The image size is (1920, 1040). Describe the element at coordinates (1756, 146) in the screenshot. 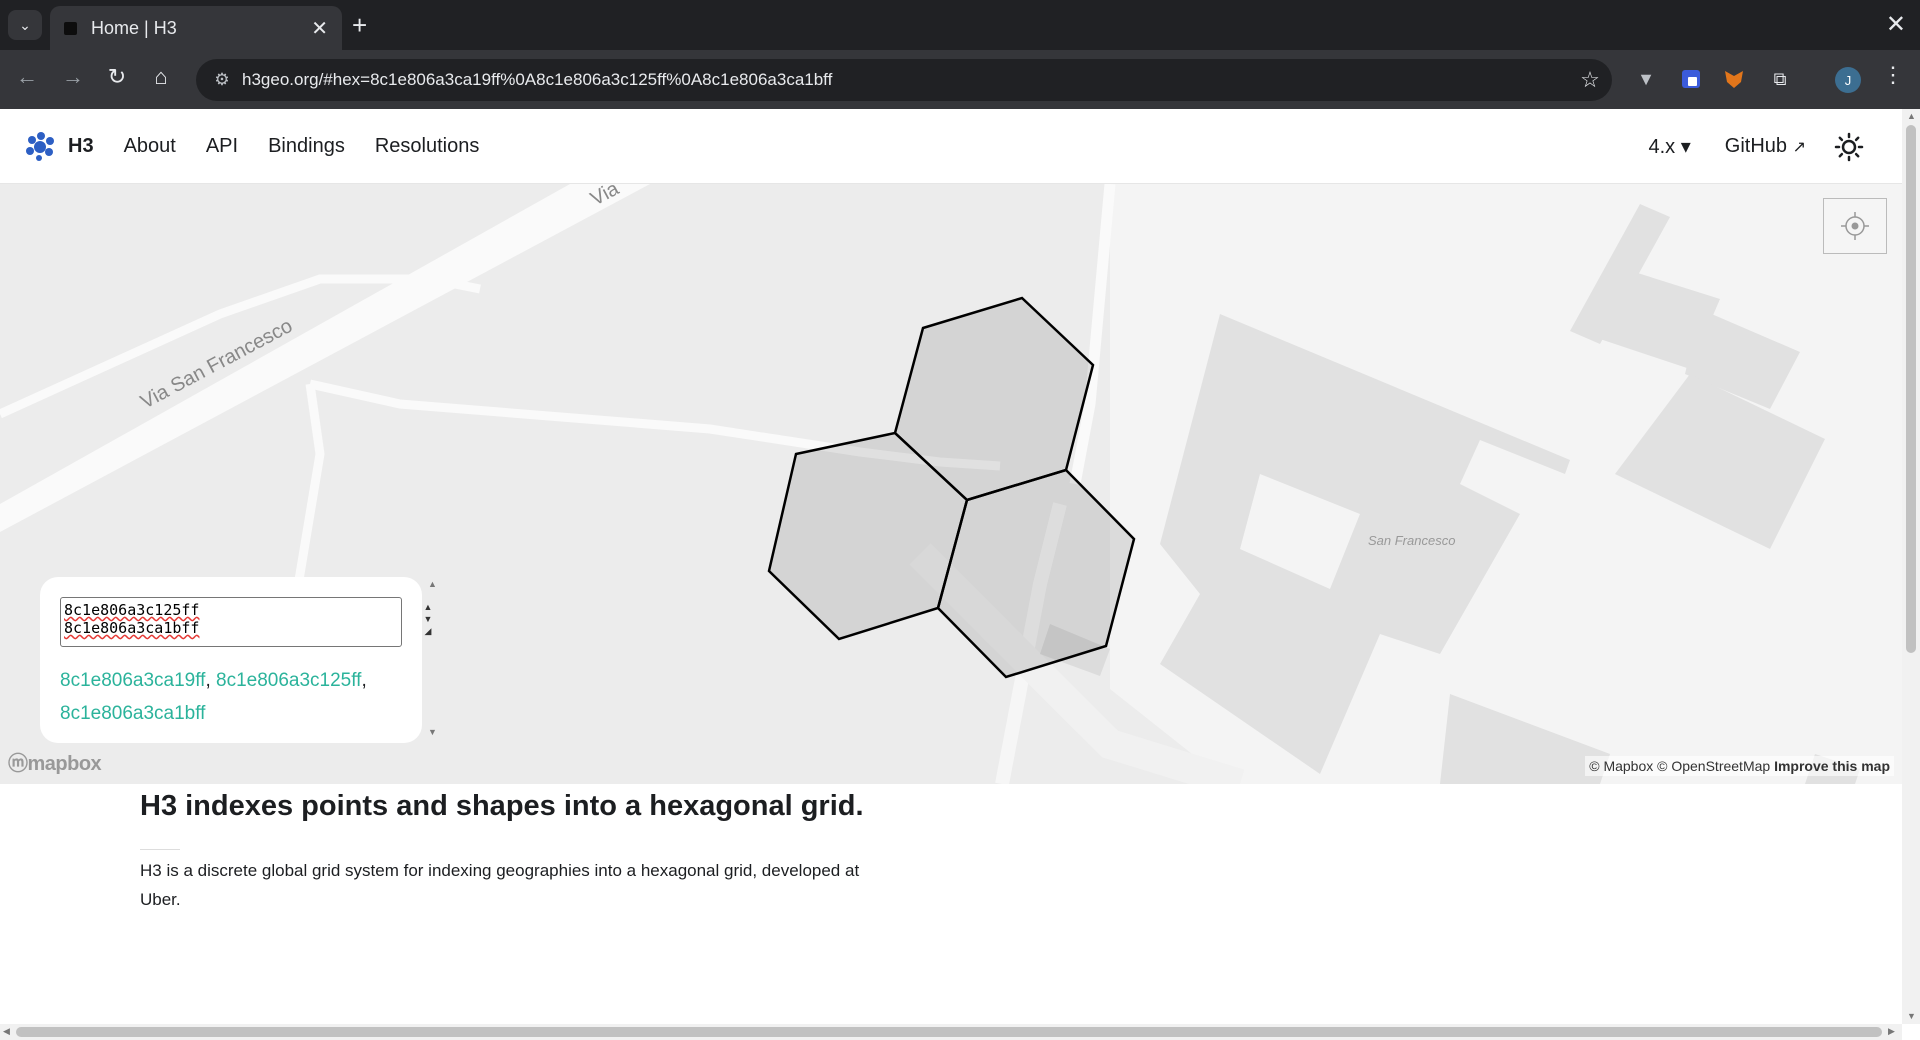

I see `github-label: GitHub` at that location.